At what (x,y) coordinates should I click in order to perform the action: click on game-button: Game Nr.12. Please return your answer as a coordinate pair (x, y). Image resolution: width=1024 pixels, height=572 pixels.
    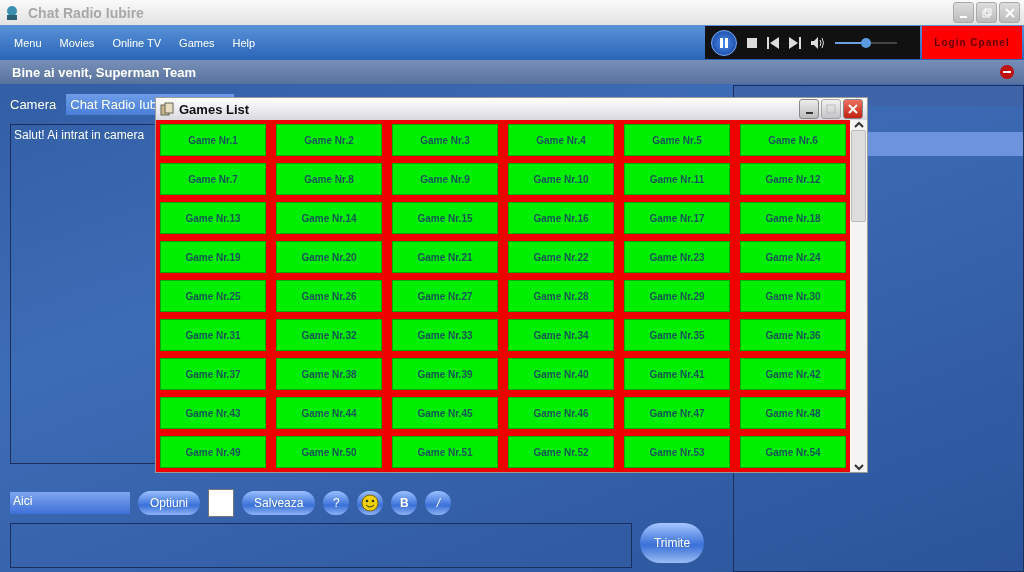
    Looking at the image, I should click on (793, 179).